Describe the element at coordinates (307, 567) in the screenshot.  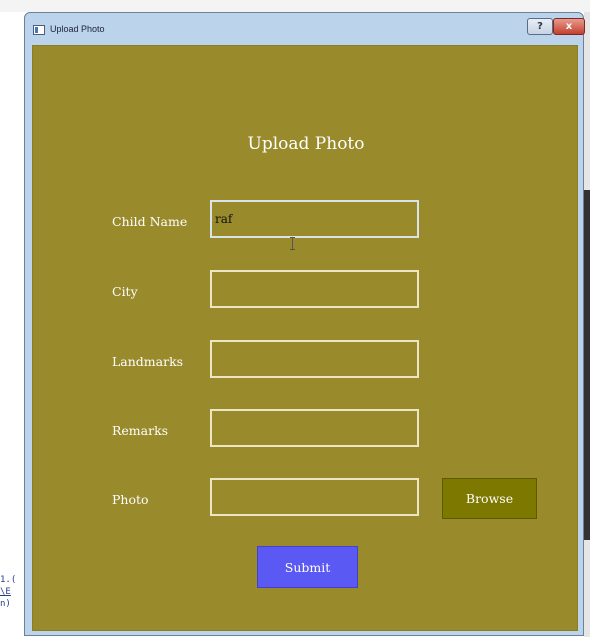
I see `submit-button: Submit` at that location.